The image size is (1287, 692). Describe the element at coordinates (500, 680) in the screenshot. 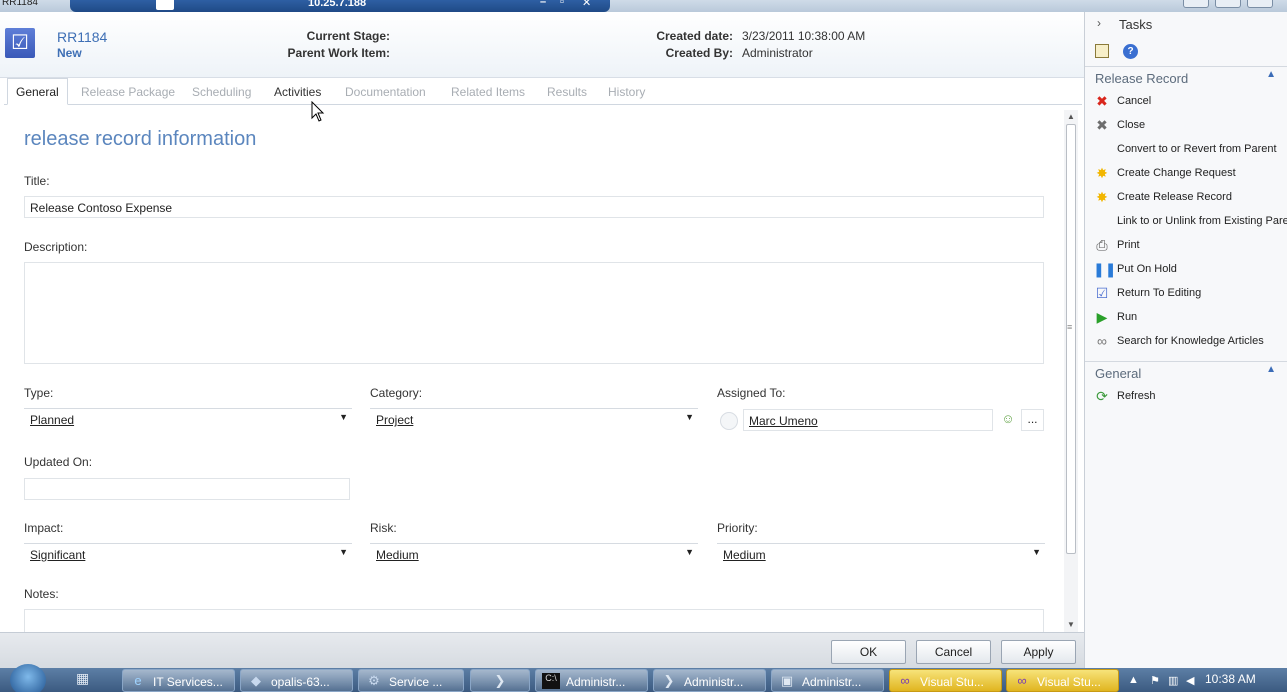

I see `taskbar-item-powershell: ❯` at that location.